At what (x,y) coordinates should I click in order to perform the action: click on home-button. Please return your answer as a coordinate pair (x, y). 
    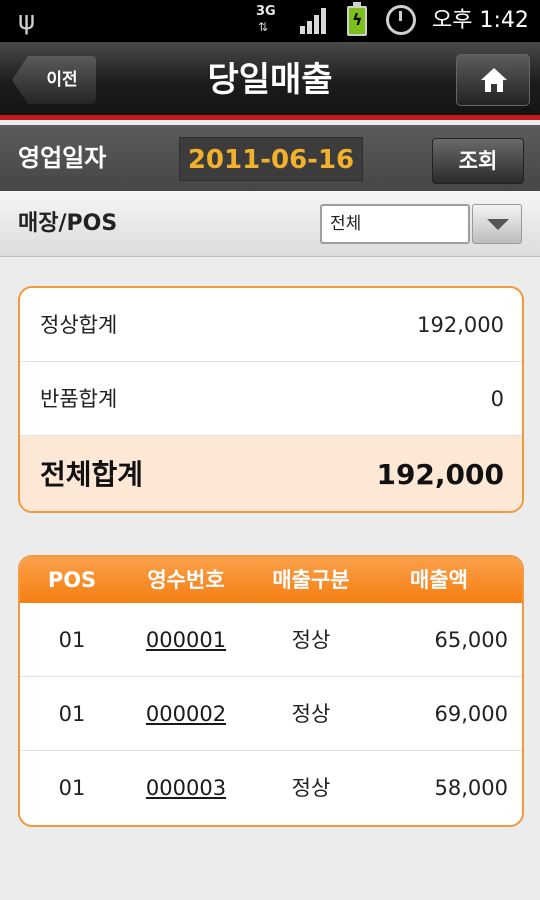
    Looking at the image, I should click on (493, 80).